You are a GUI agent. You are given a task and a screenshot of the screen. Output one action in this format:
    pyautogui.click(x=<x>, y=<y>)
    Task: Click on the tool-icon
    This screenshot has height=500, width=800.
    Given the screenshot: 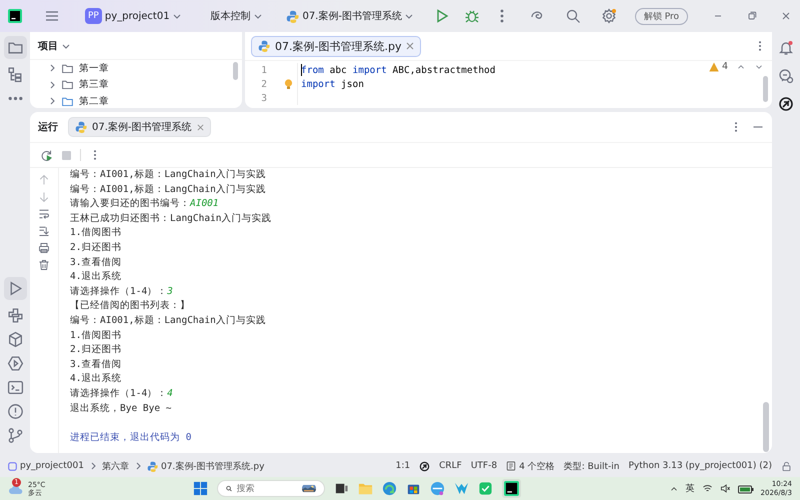 What is the action you would take?
    pyautogui.click(x=461, y=488)
    